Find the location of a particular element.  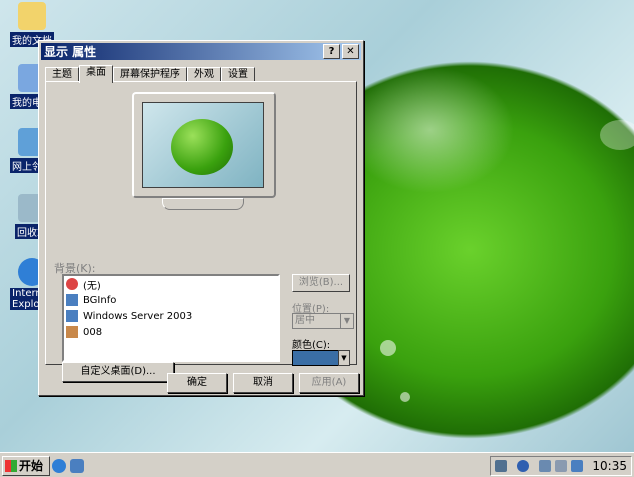

cancel-button: 取消 is located at coordinates (263, 383).